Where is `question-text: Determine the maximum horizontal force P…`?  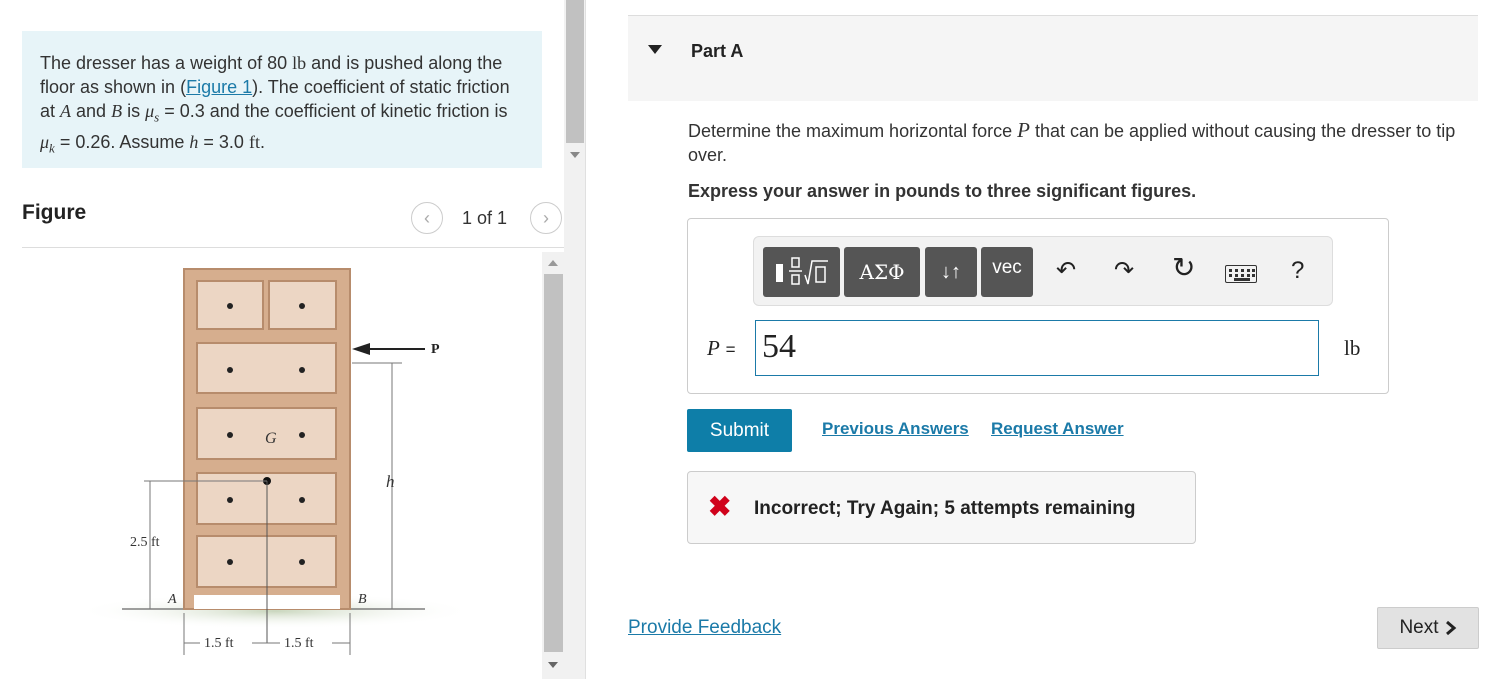 question-text: Determine the maximum horizontal force P… is located at coordinates (1072, 141).